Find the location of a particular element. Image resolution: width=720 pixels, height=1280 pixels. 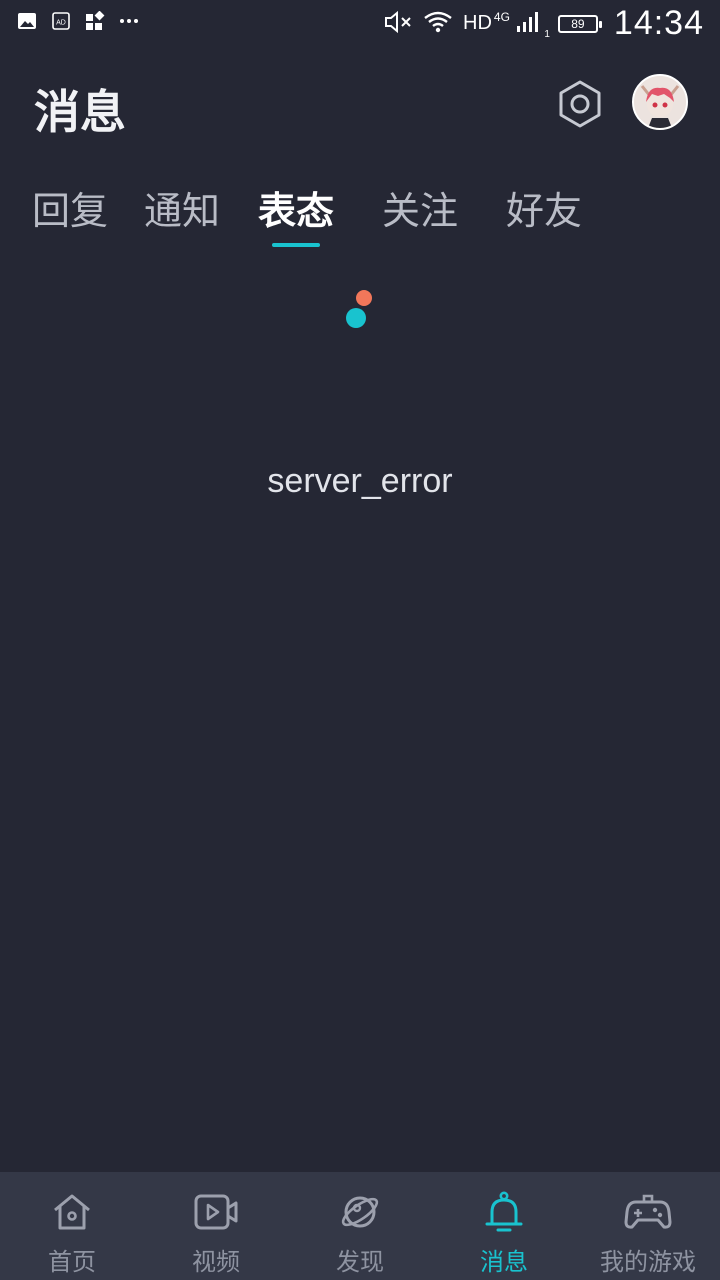

status-time: 14:34 is located at coordinates (658, 23).